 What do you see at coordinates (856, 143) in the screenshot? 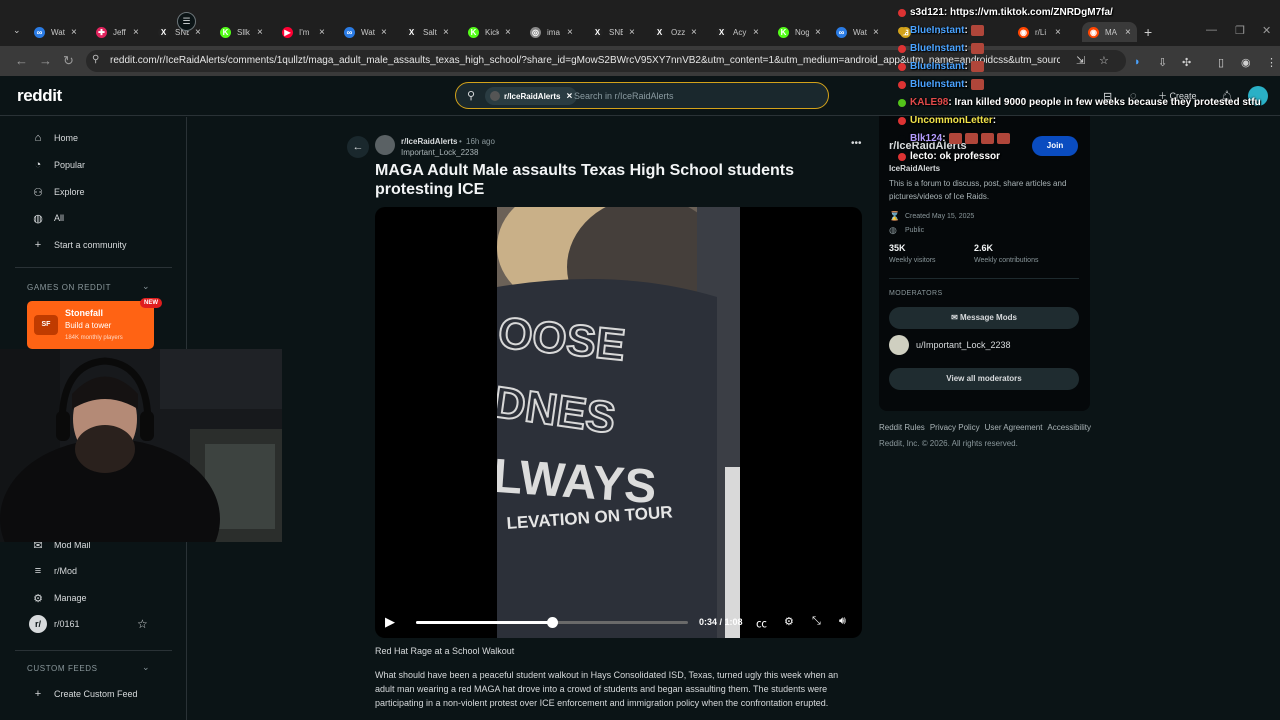
I see `more-options-icon: •••` at bounding box center [856, 143].